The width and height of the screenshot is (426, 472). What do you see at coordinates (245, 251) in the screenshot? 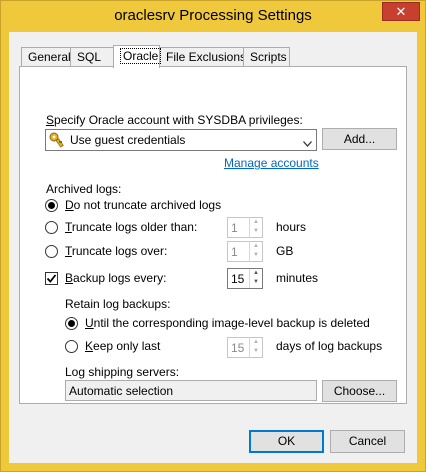
I see `truncate-over-stepper: 1 ▲ ▼` at bounding box center [245, 251].